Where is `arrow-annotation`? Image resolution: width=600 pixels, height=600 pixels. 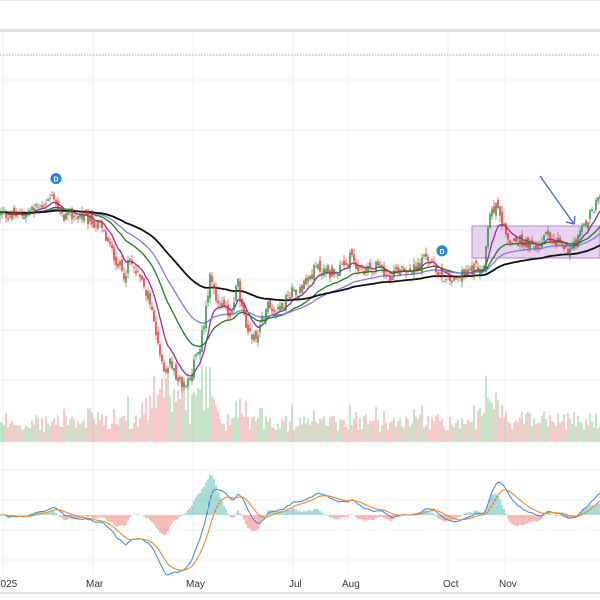 arrow-annotation is located at coordinates (557, 200).